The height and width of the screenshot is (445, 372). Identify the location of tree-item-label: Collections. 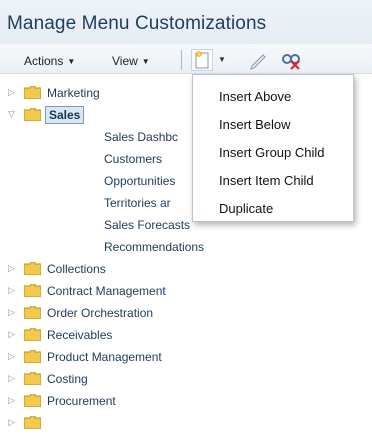
(76, 269).